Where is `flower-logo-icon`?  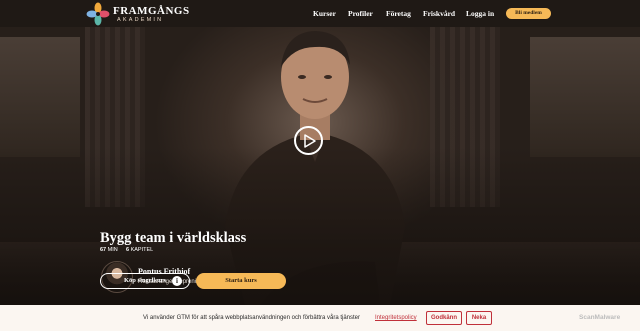
flower-logo-icon is located at coordinates (98, 14).